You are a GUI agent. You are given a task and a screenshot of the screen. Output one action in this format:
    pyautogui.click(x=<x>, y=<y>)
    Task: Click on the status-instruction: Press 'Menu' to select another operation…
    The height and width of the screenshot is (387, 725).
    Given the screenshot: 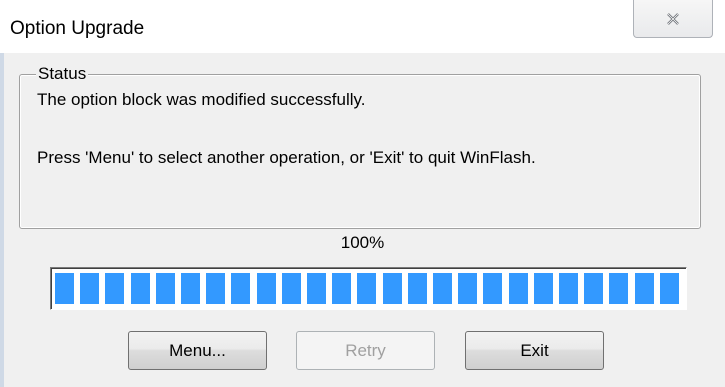 What is the action you would take?
    pyautogui.click(x=286, y=157)
    